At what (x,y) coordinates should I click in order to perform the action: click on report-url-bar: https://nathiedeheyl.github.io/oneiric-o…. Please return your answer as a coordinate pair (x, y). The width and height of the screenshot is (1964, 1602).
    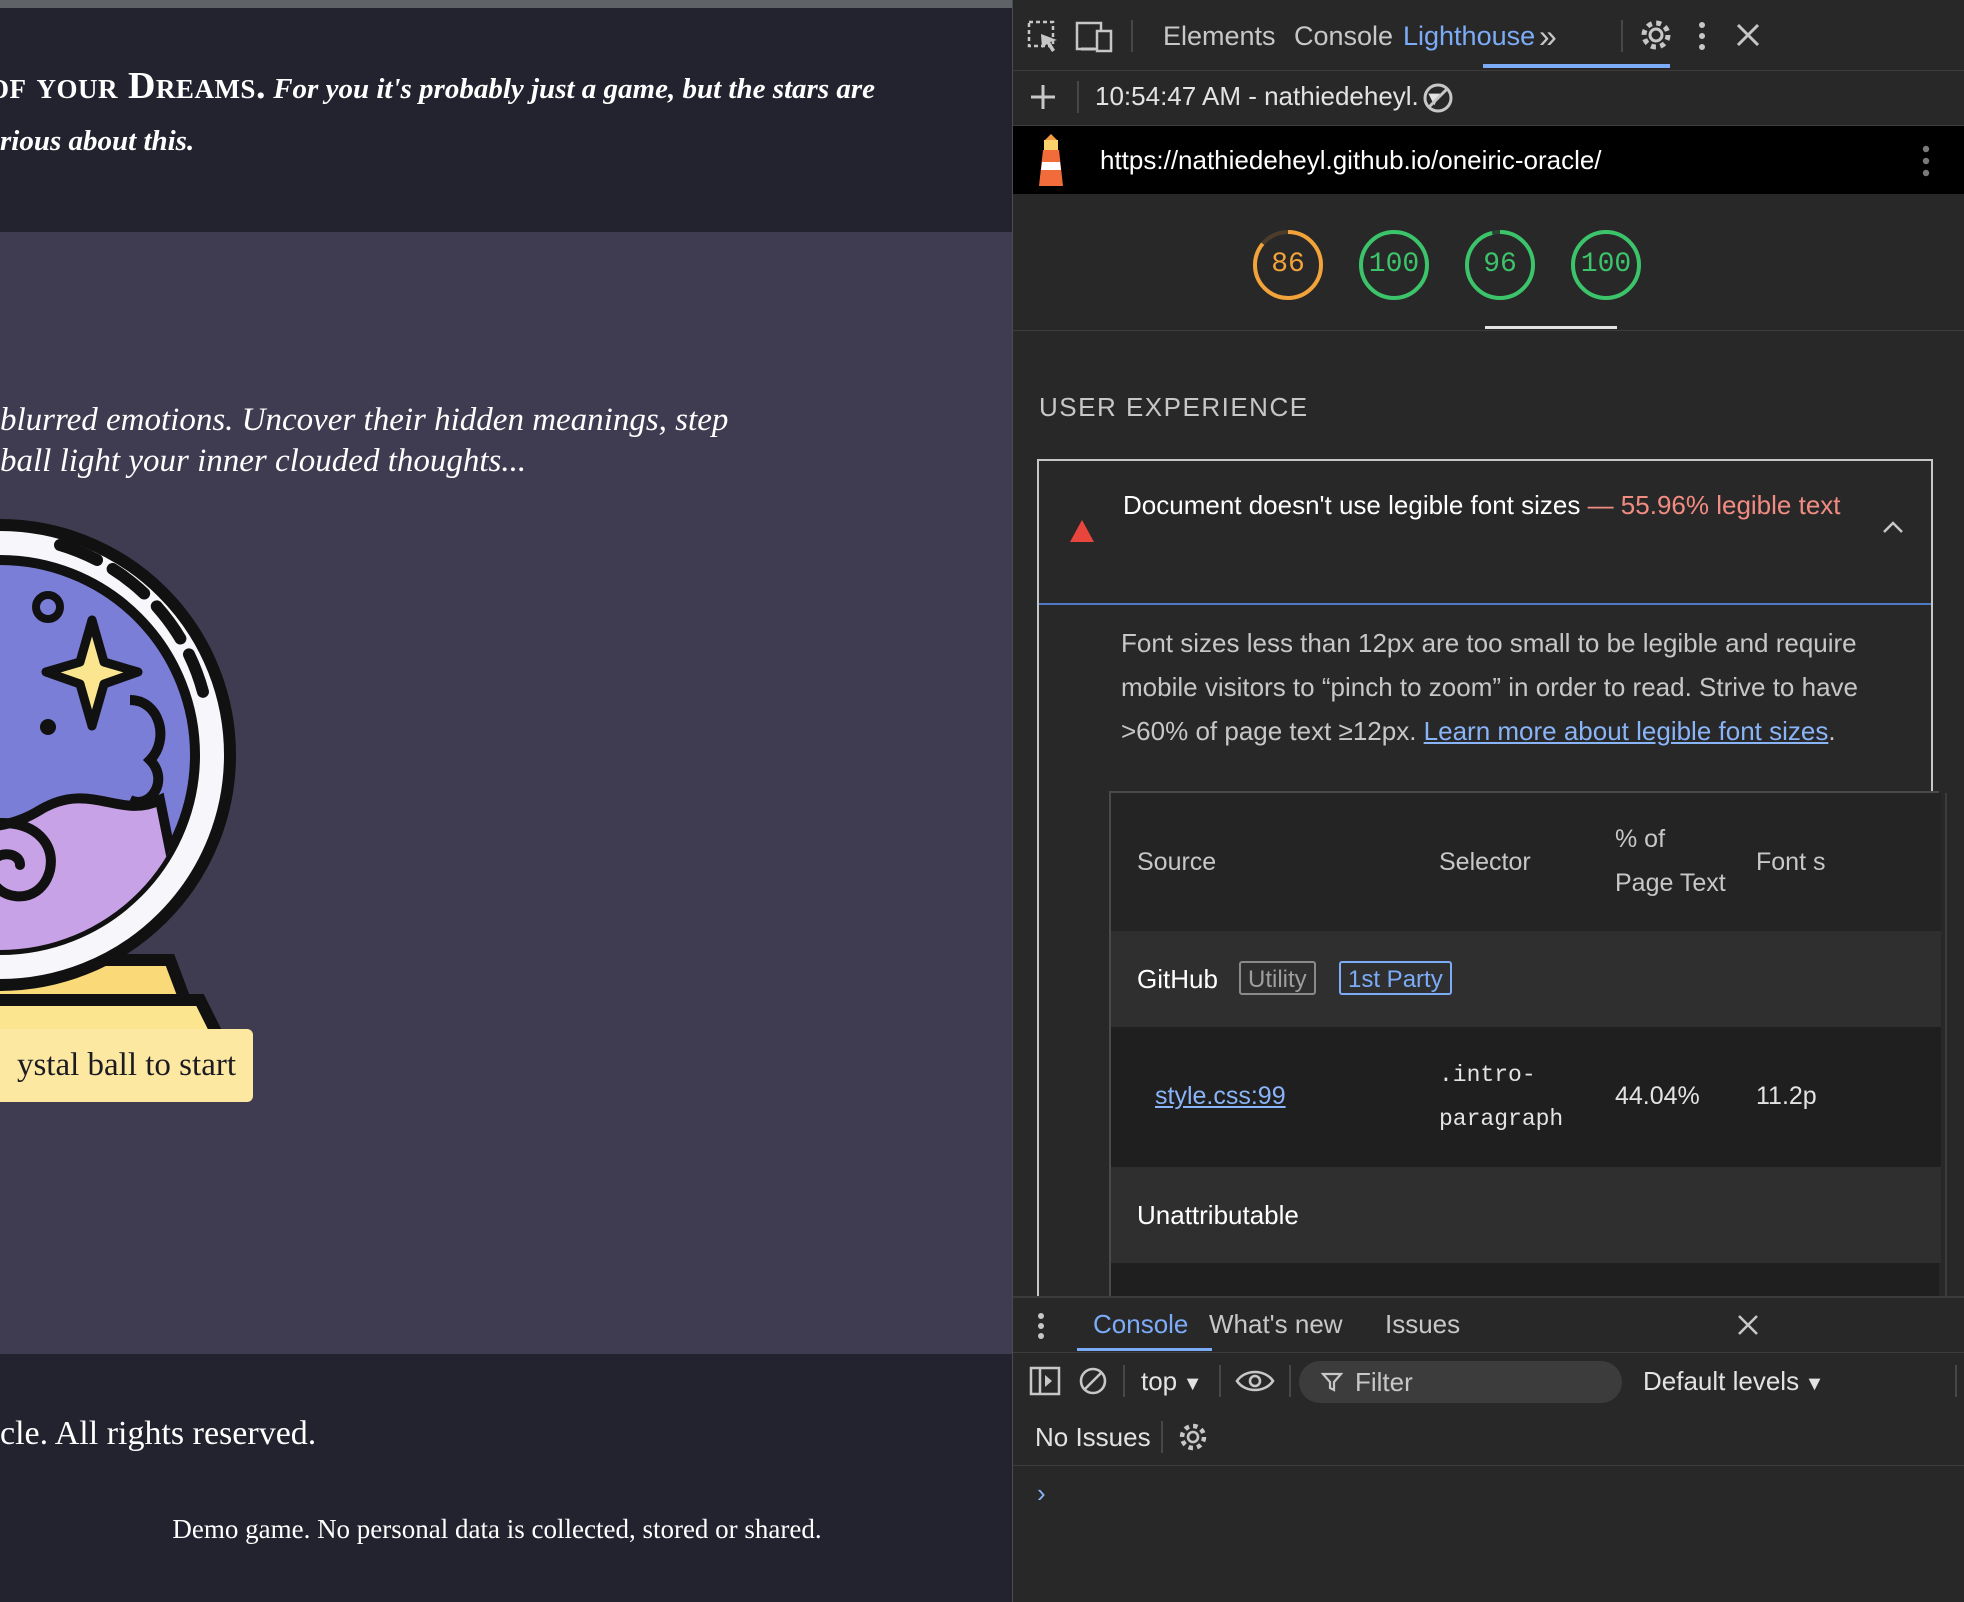
    Looking at the image, I should click on (1488, 160).